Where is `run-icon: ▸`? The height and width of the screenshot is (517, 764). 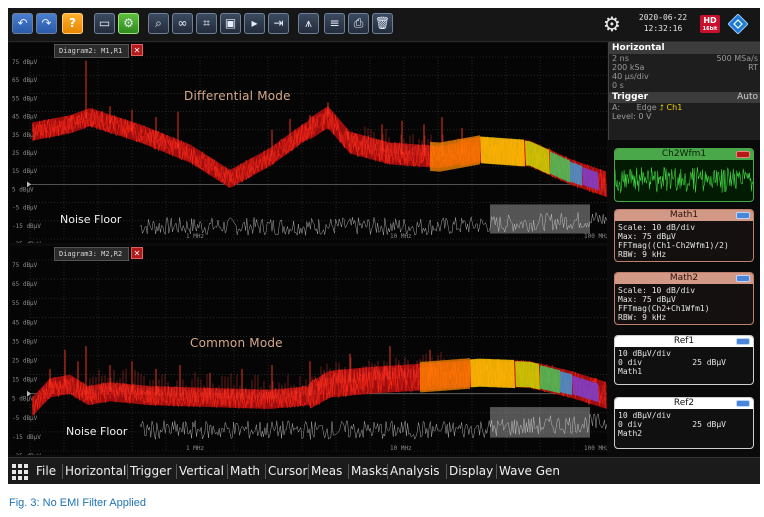
run-icon: ▸ is located at coordinates (254, 23).